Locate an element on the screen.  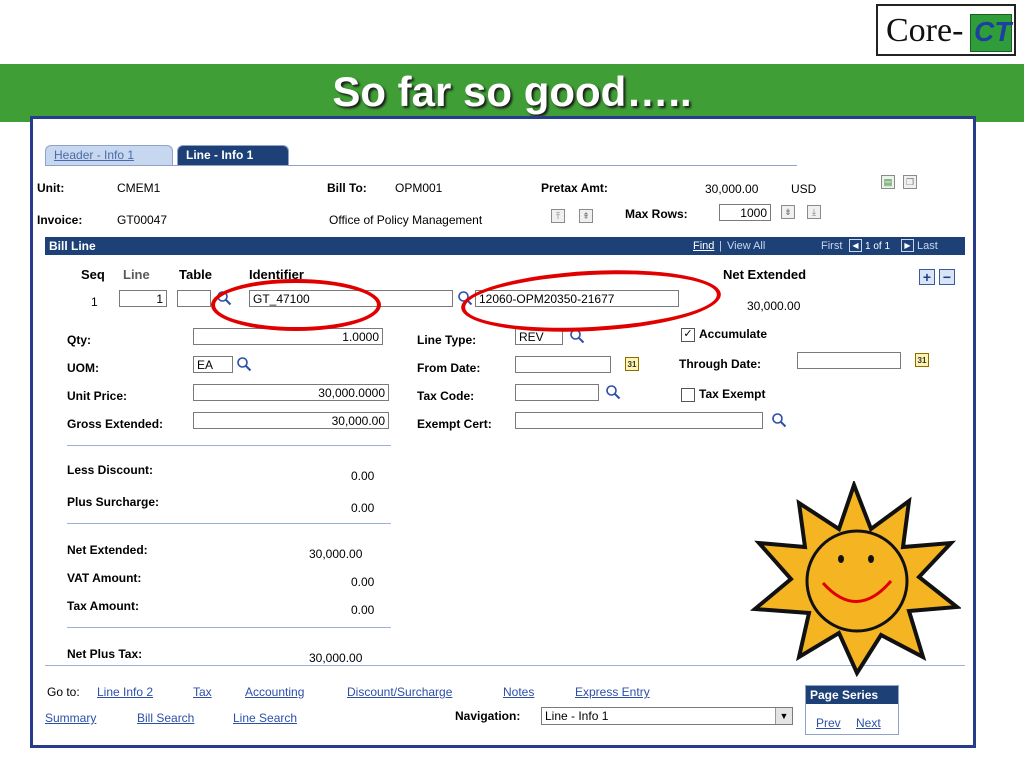
first-arrow-icon: ◀ is located at coordinates (855, 245).